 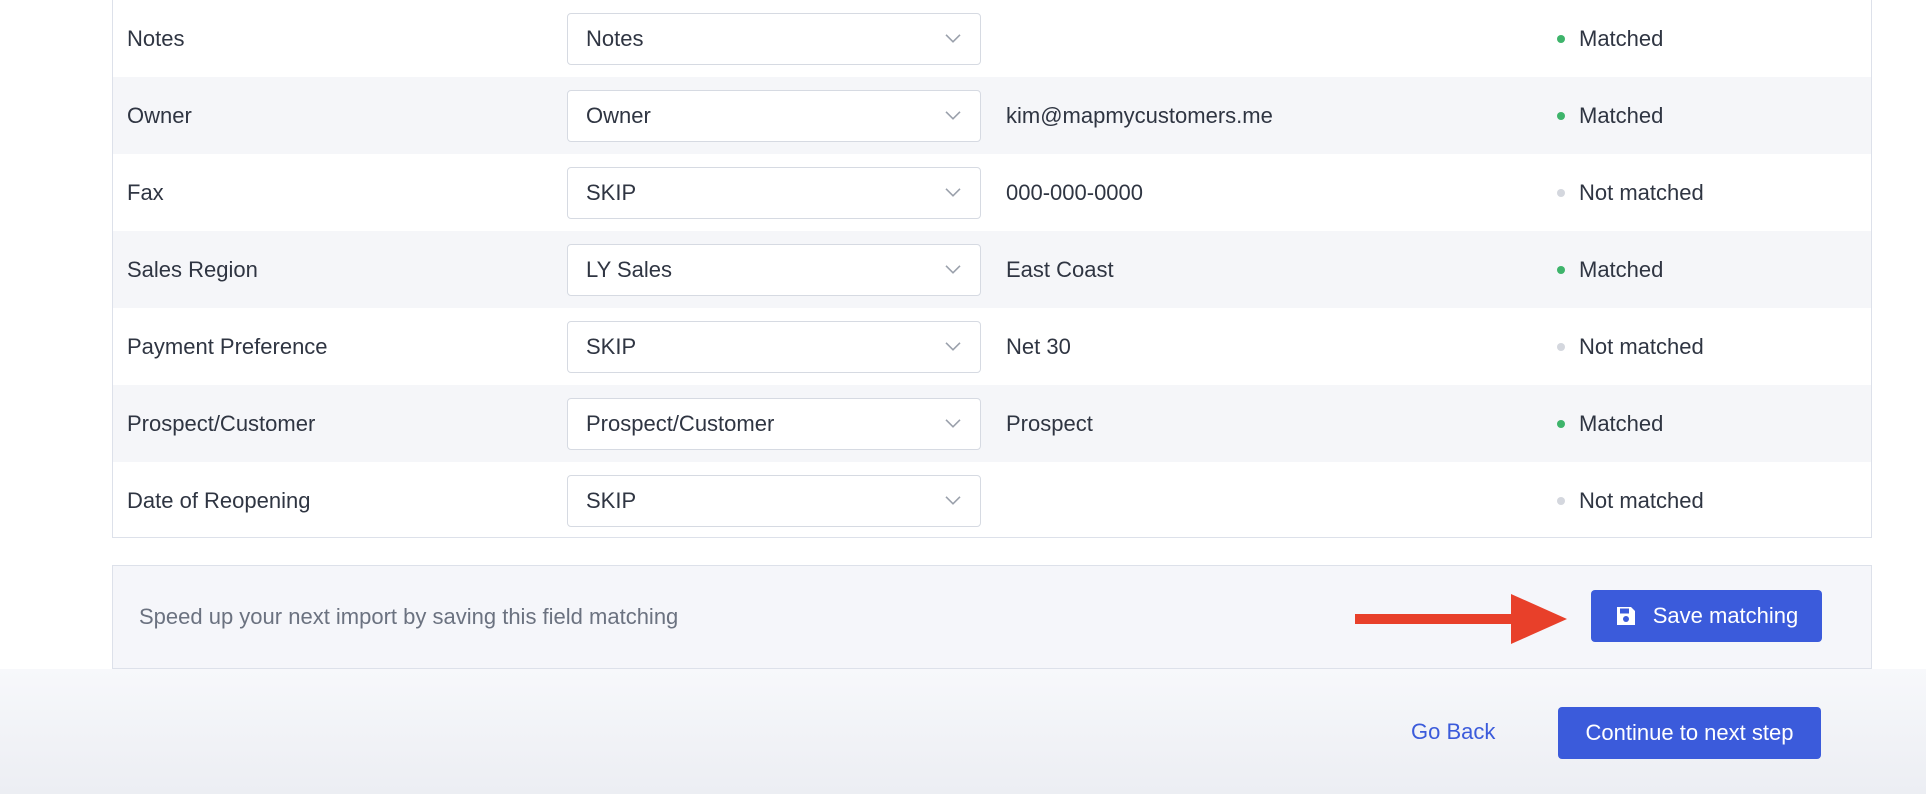 What do you see at coordinates (618, 115) in the screenshot?
I see `select-value: Owner` at bounding box center [618, 115].